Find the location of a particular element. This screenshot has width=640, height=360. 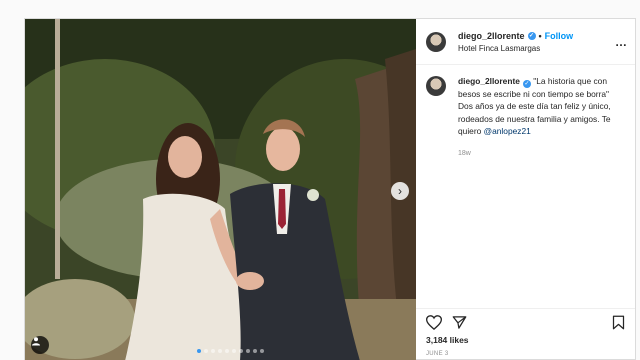

share-button is located at coordinates (459, 322).